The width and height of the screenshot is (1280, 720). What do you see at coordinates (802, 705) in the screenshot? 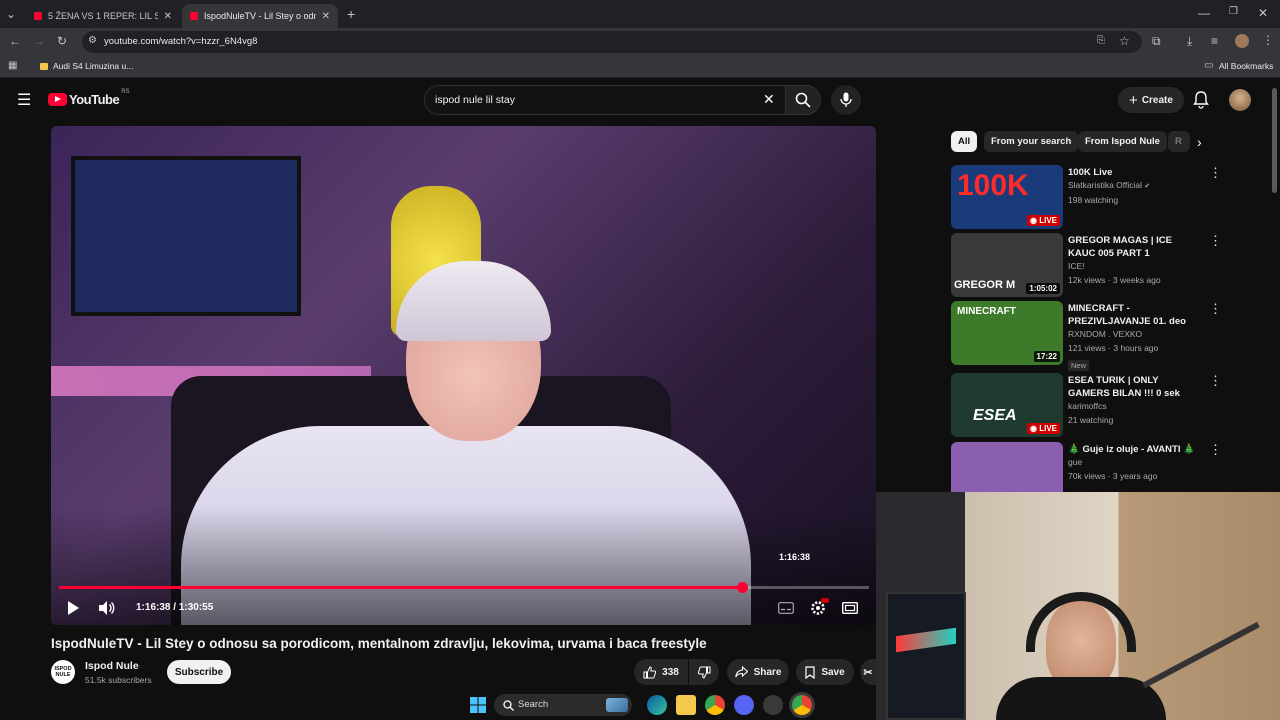
I see `chrome-active-icon` at bounding box center [802, 705].